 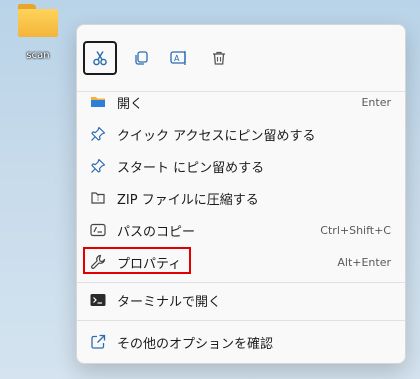 What do you see at coordinates (98, 198) in the screenshot?
I see `zip-icon` at bounding box center [98, 198].